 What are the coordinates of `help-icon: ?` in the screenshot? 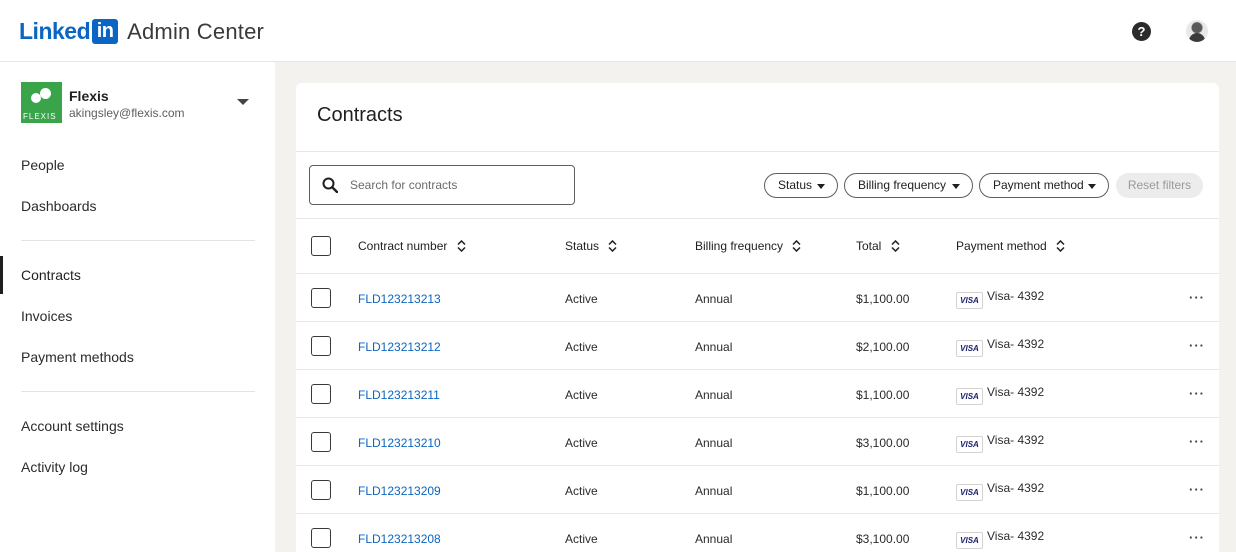 It's located at (1141, 31).